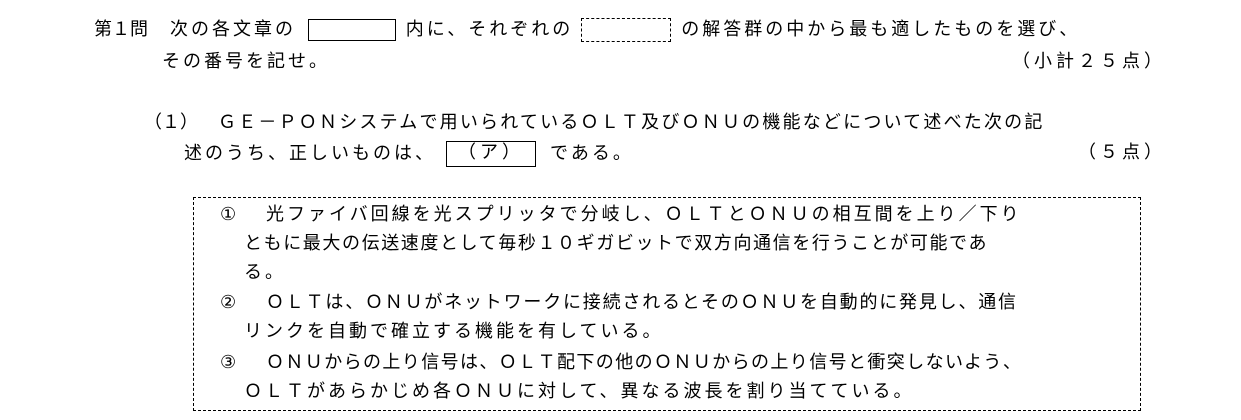 This screenshot has width=1241, height=420. What do you see at coordinates (230, 214) in the screenshot?
I see `choice-1-mark: ①` at bounding box center [230, 214].